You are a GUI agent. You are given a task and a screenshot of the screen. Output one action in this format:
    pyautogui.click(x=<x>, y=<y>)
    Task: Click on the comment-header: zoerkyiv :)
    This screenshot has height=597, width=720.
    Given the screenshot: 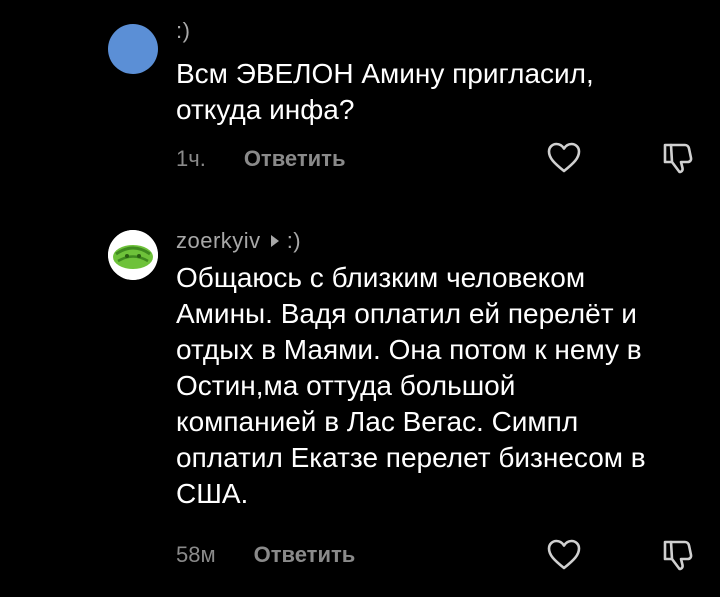 What is the action you would take?
    pyautogui.click(x=238, y=241)
    